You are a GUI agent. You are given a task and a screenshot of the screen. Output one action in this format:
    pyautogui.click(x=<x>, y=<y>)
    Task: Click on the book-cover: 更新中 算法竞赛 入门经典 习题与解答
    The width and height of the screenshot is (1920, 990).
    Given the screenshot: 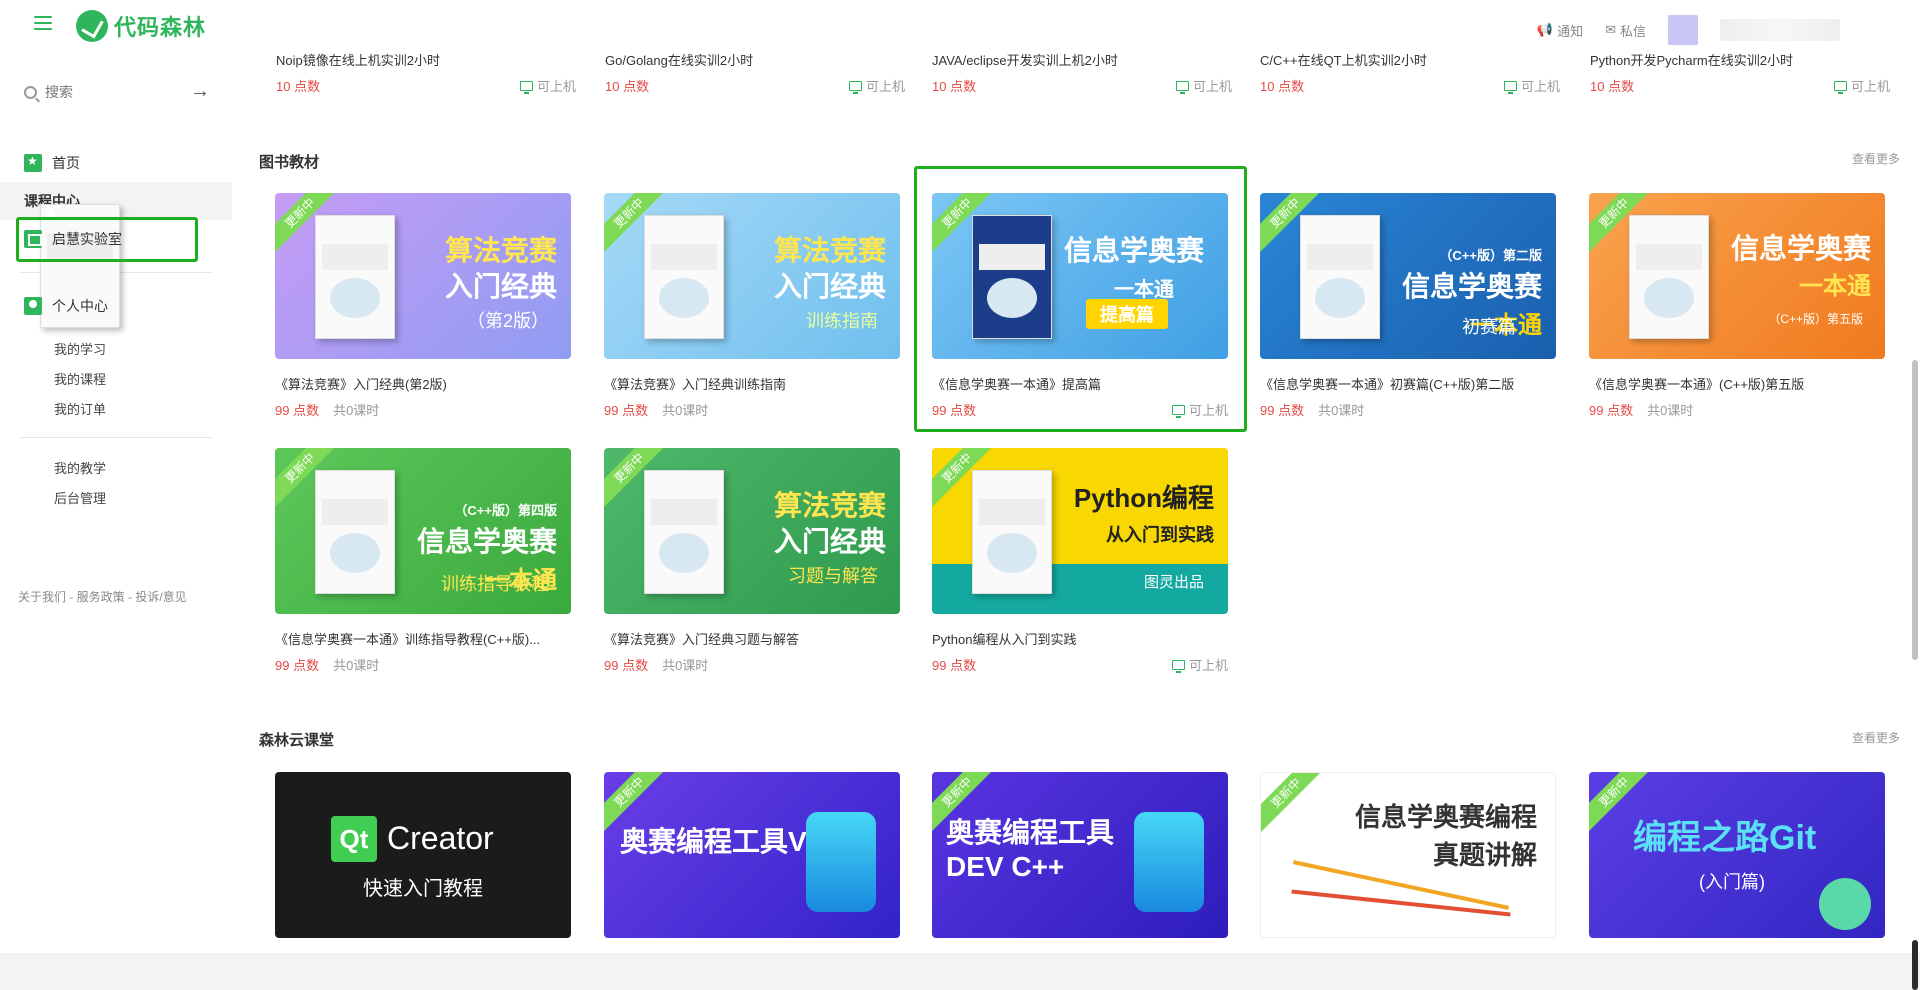 What is the action you would take?
    pyautogui.click(x=752, y=531)
    